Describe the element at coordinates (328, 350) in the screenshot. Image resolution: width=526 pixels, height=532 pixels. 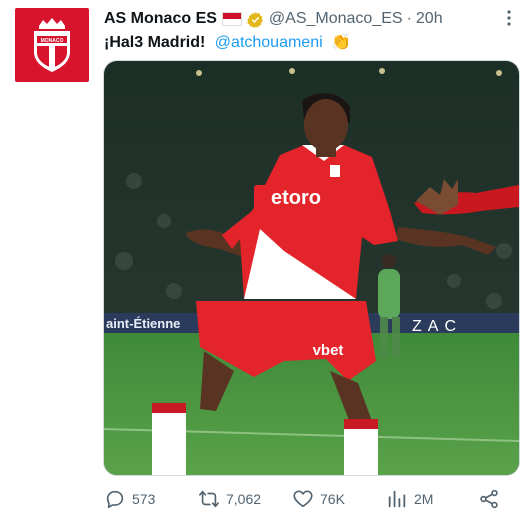
I see `shorts-sponsor-text: vbet` at that location.